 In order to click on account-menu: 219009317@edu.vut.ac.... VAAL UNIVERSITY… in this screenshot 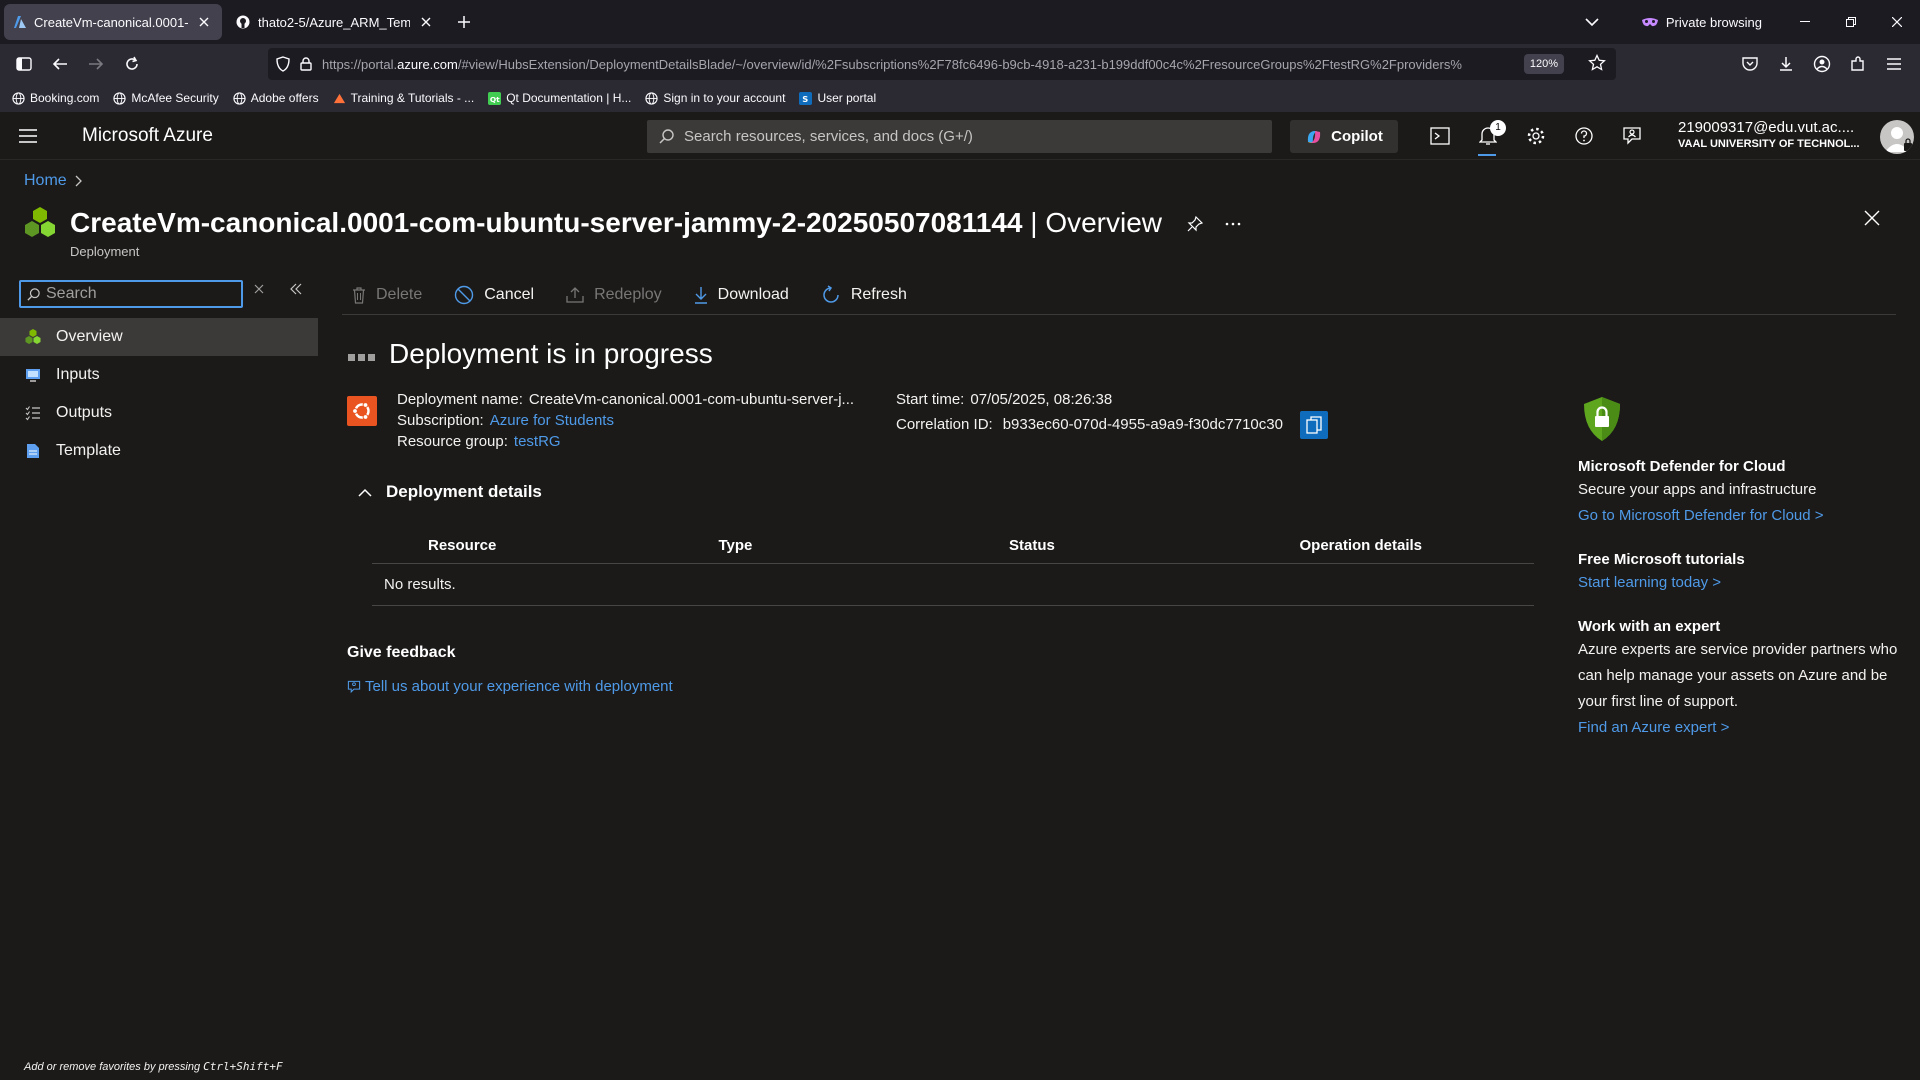, I will do `click(1769, 134)`.